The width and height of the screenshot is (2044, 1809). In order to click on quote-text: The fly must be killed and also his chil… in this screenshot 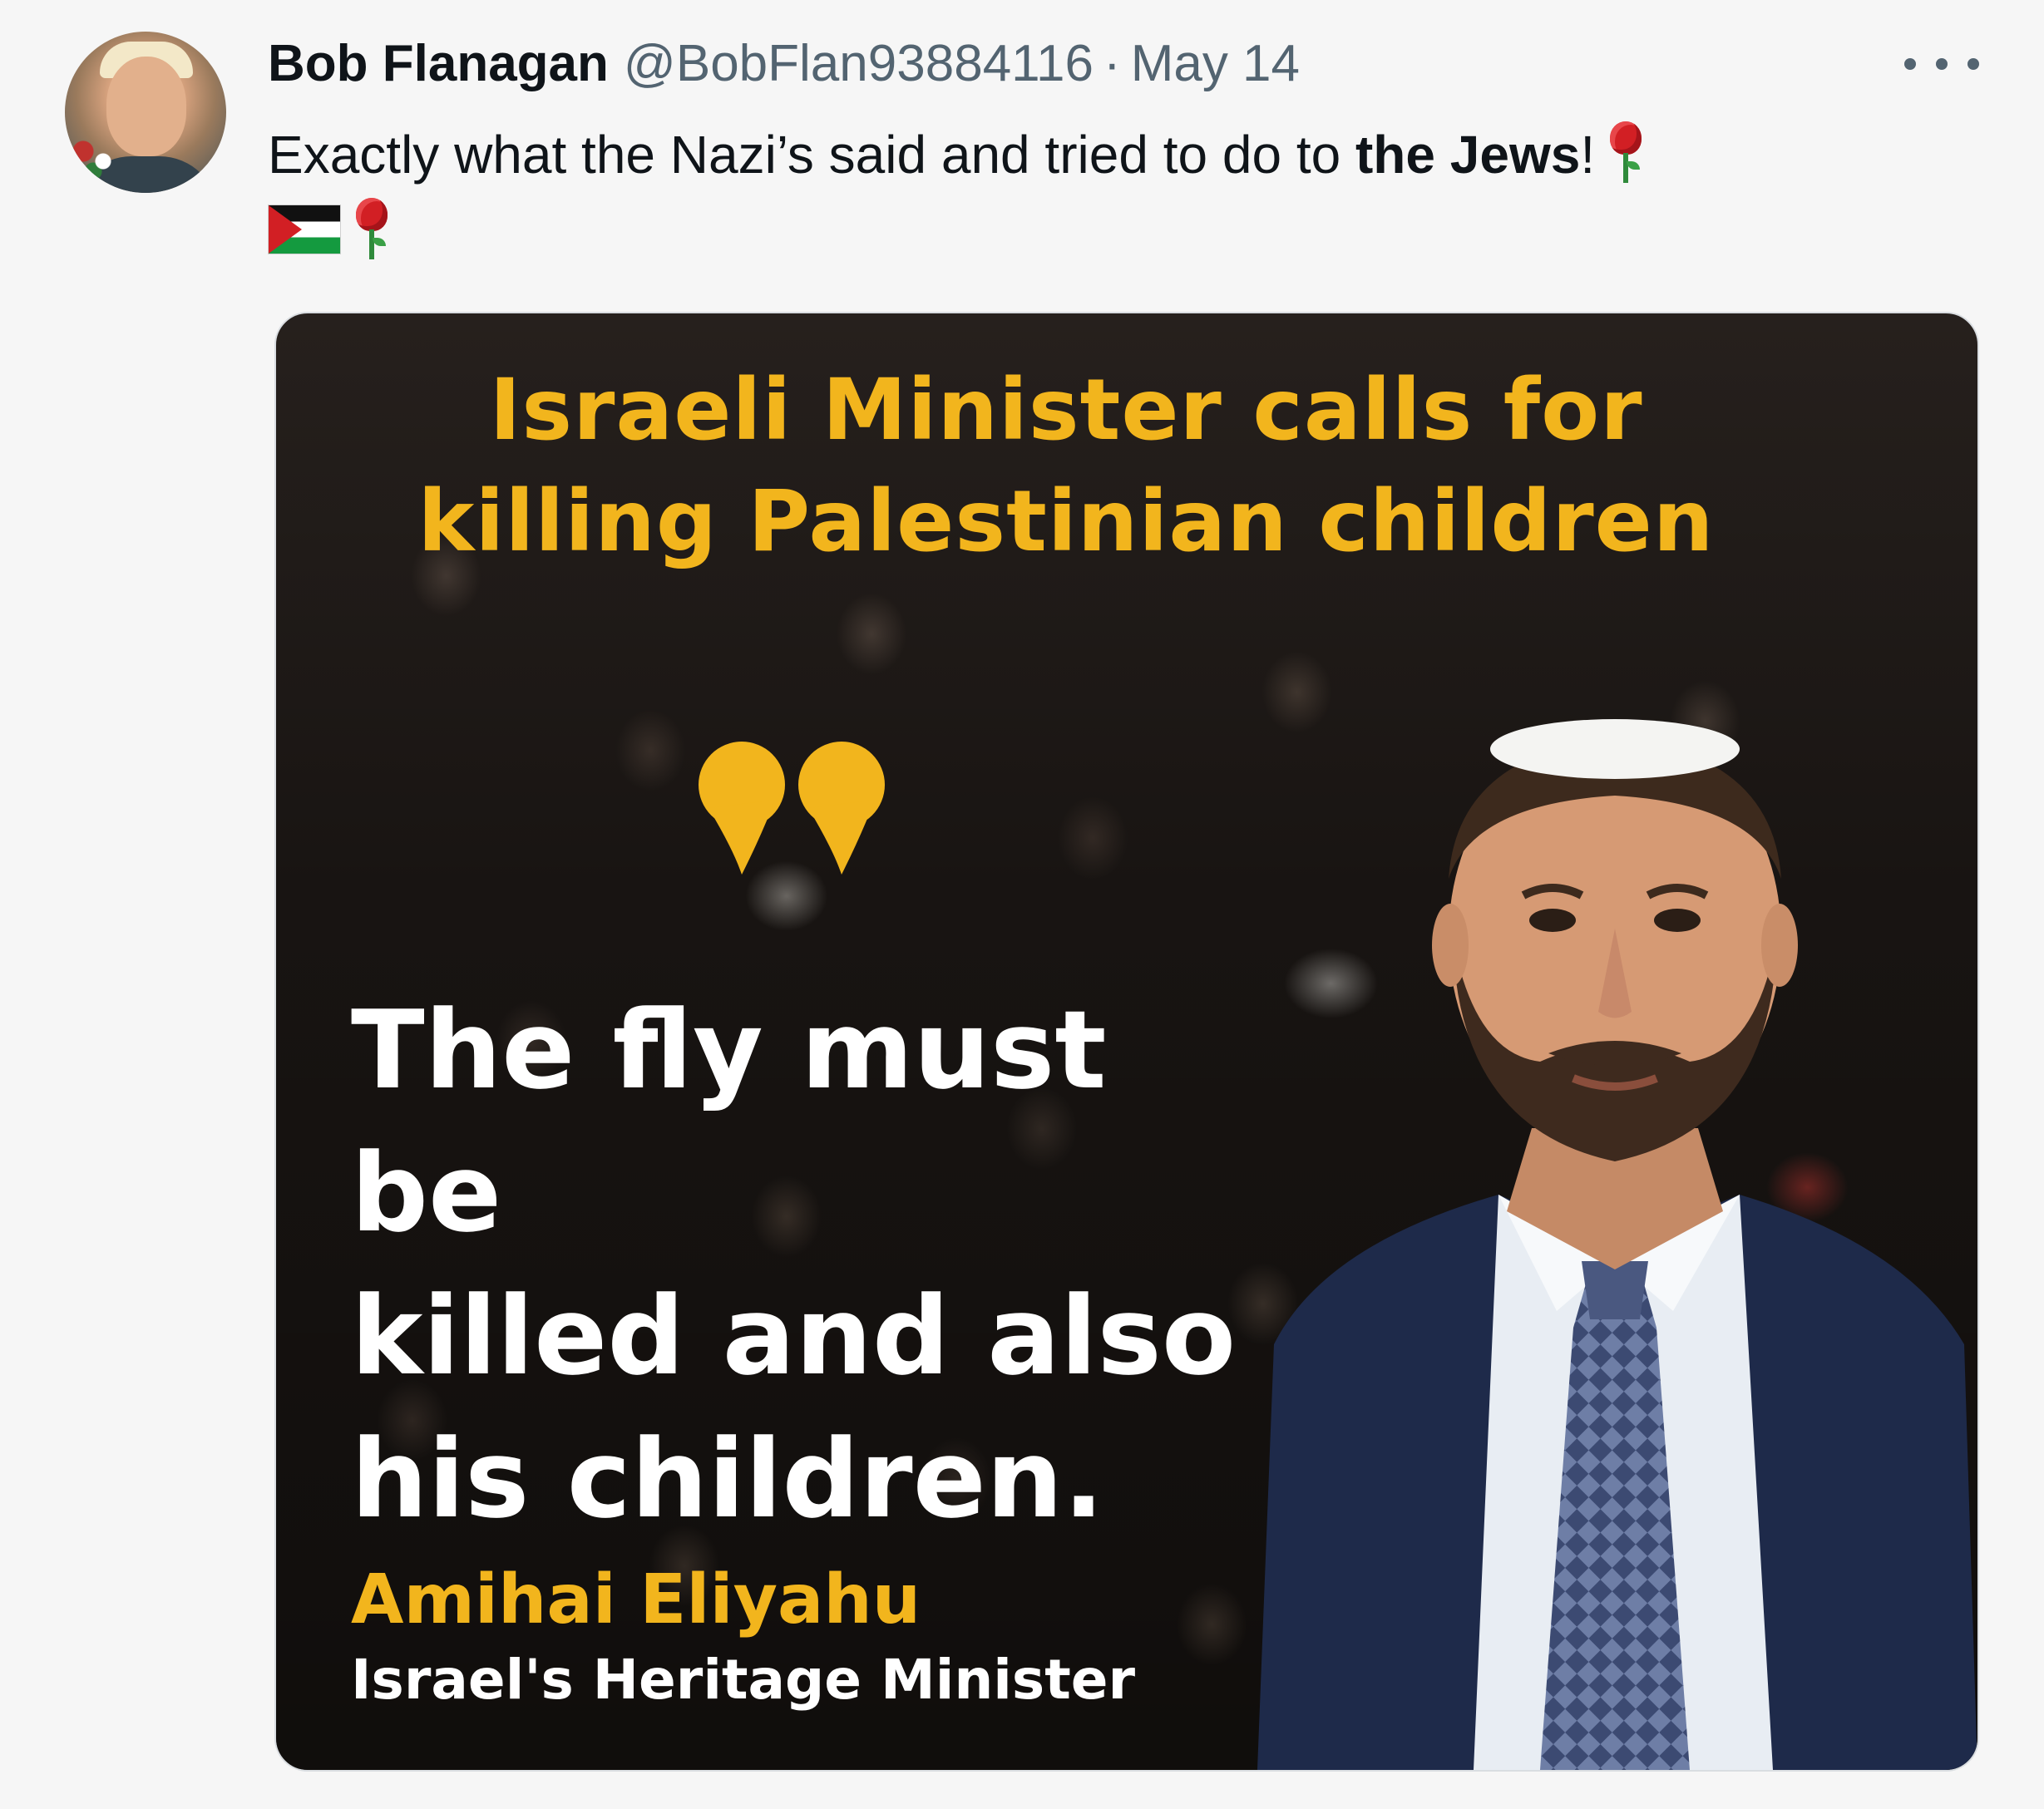, I will do `click(808, 1264)`.